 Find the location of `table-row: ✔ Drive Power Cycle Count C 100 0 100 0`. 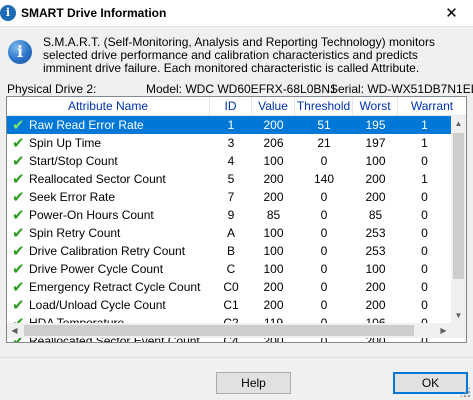

table-row: ✔ Drive Power Cycle Count C 100 0 100 0 is located at coordinates (229, 269).